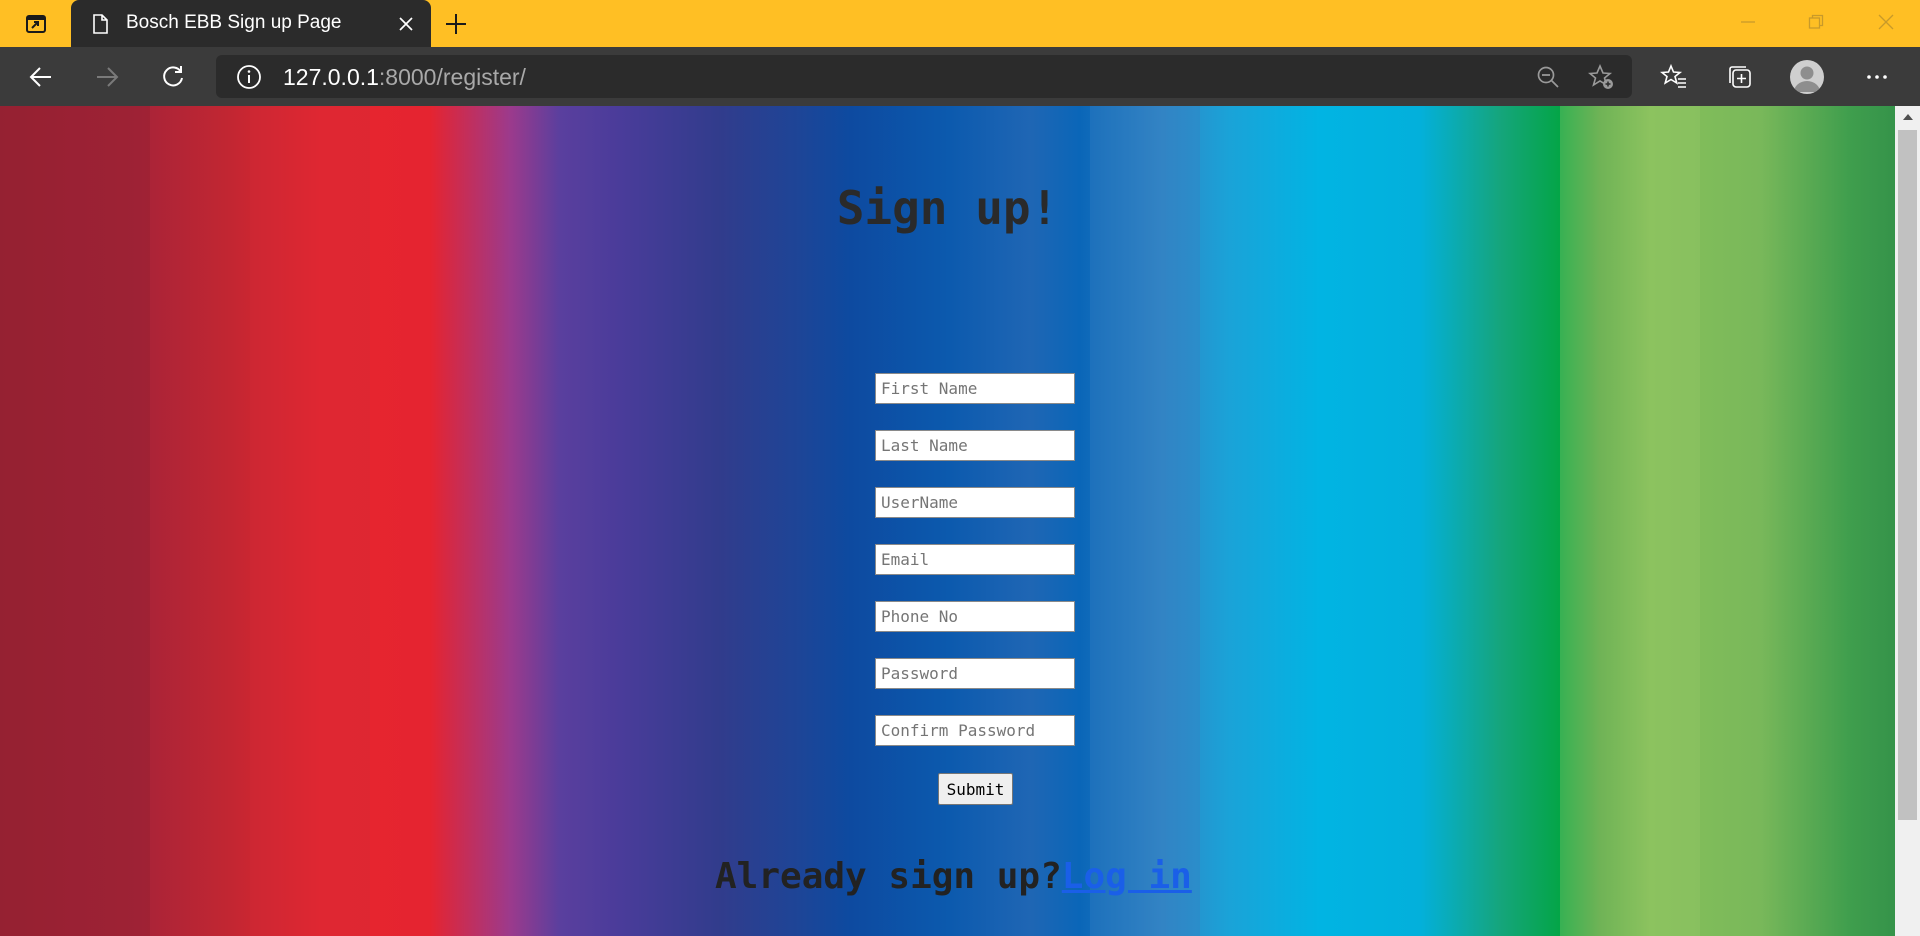  I want to click on confirm-password-field, so click(975, 730).